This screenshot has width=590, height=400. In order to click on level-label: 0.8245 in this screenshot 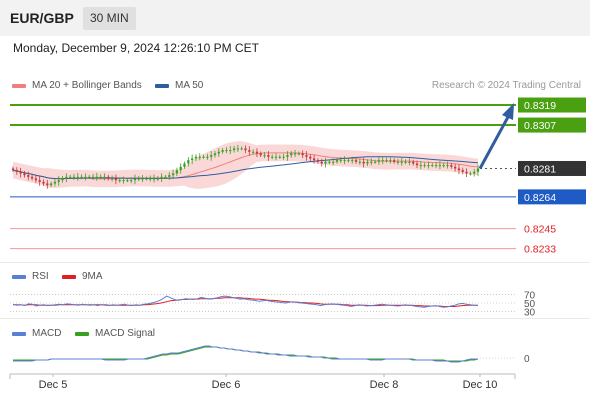, I will do `click(540, 230)`.